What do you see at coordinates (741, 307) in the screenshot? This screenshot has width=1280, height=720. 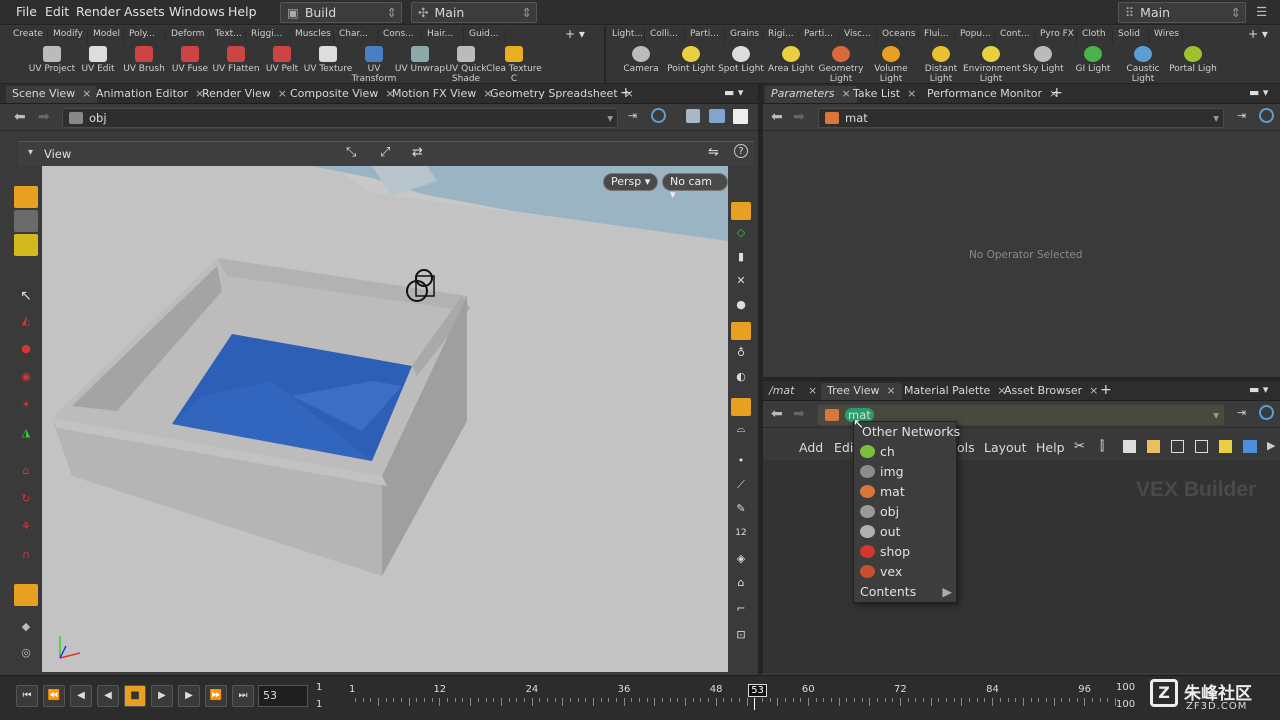 I see `shading-icon: ●` at bounding box center [741, 307].